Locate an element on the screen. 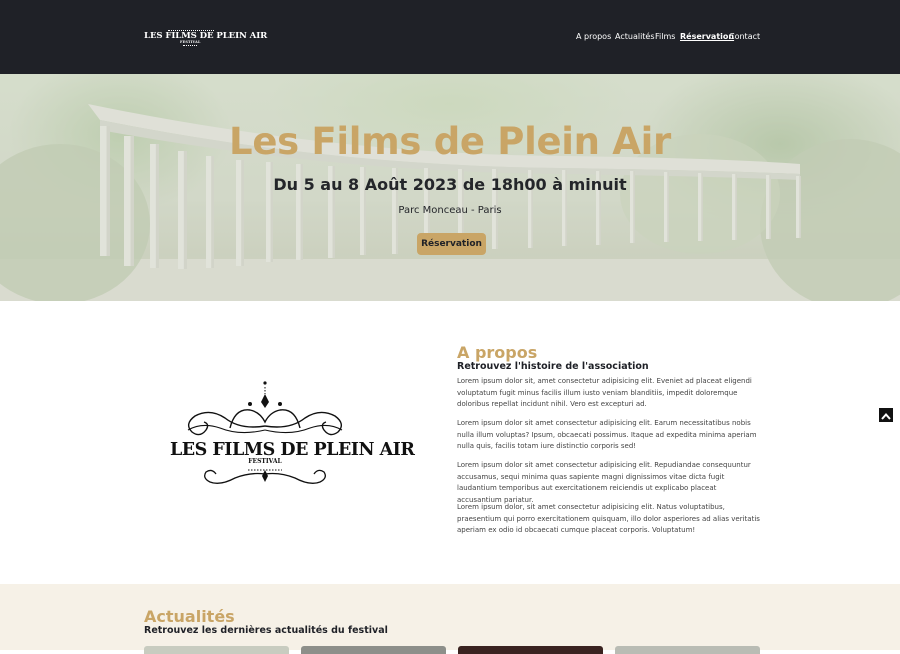 This screenshot has height=654, width=900. news-title: Actualités is located at coordinates (189, 616).